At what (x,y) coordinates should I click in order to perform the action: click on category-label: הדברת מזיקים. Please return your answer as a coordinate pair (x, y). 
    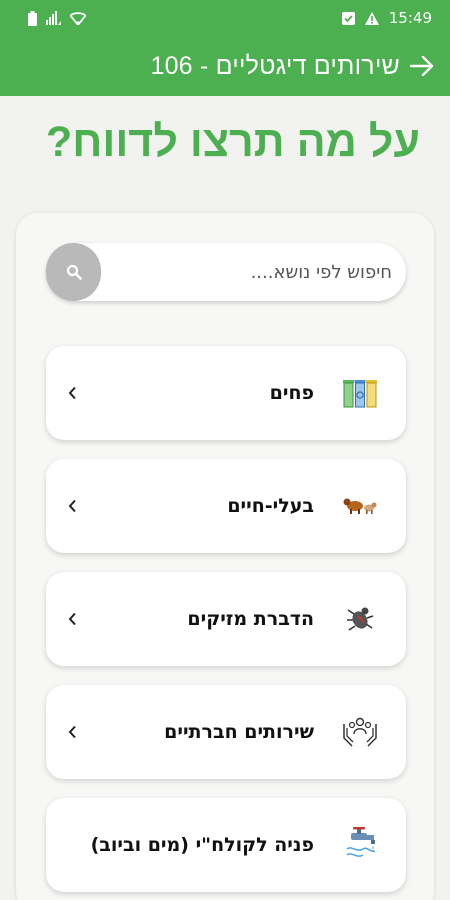
    Looking at the image, I should click on (250, 619).